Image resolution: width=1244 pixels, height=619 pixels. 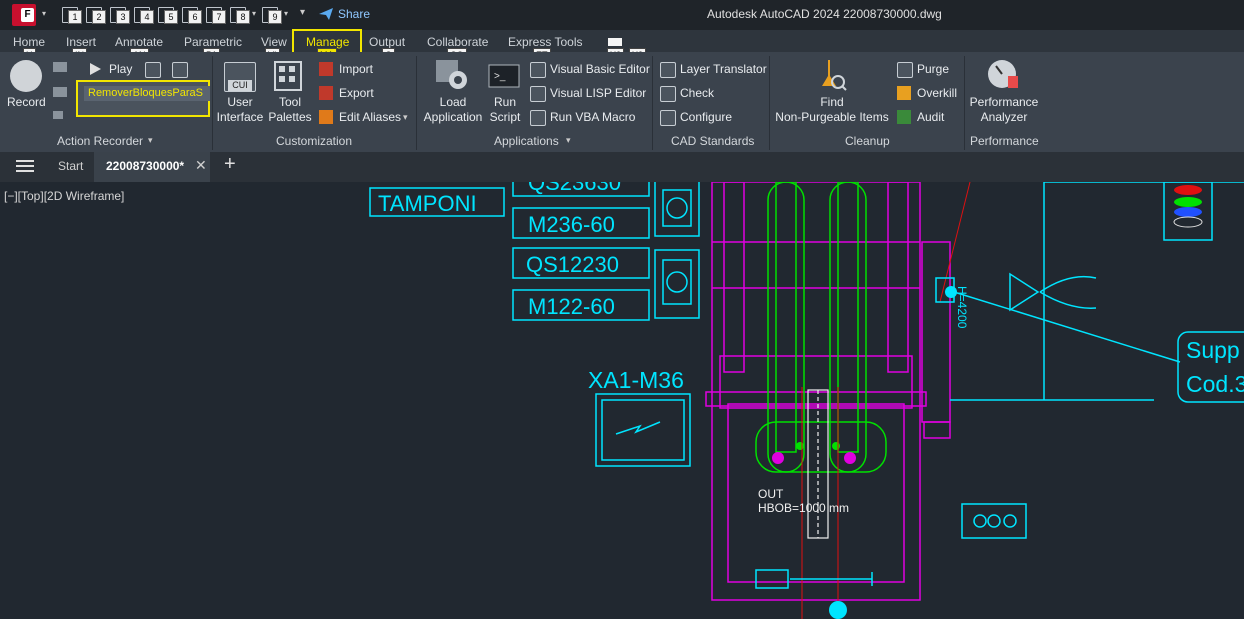 I want to click on import-icon, so click(x=326, y=69).